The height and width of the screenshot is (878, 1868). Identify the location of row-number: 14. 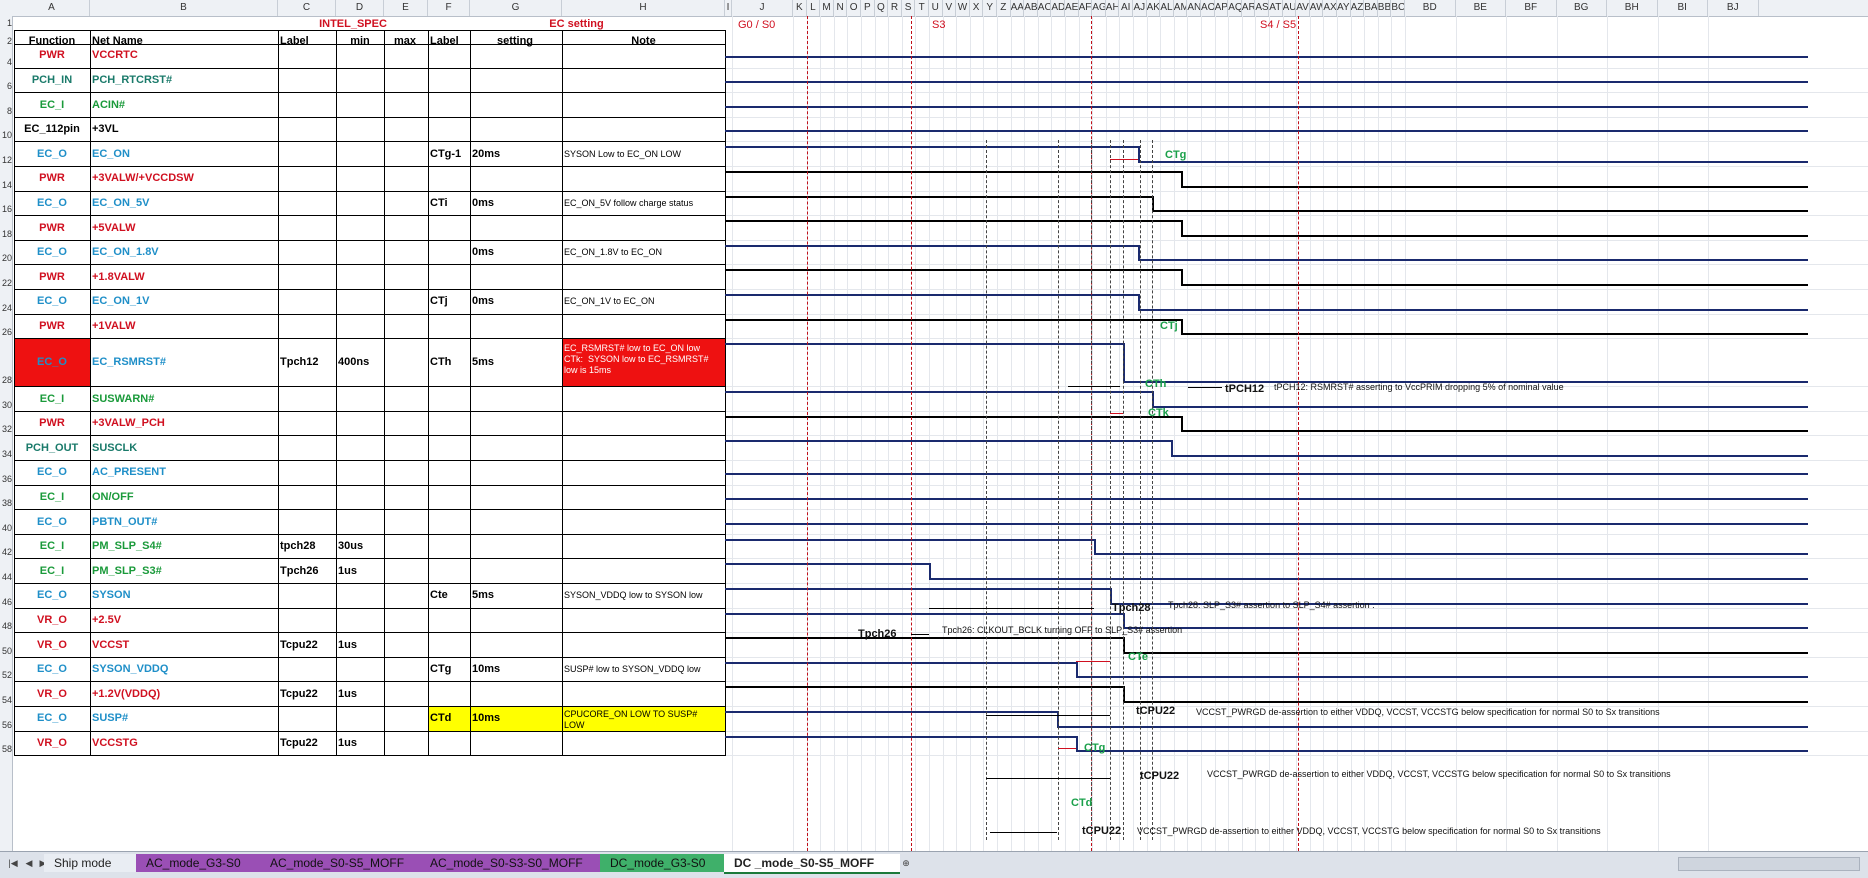
(6, 185).